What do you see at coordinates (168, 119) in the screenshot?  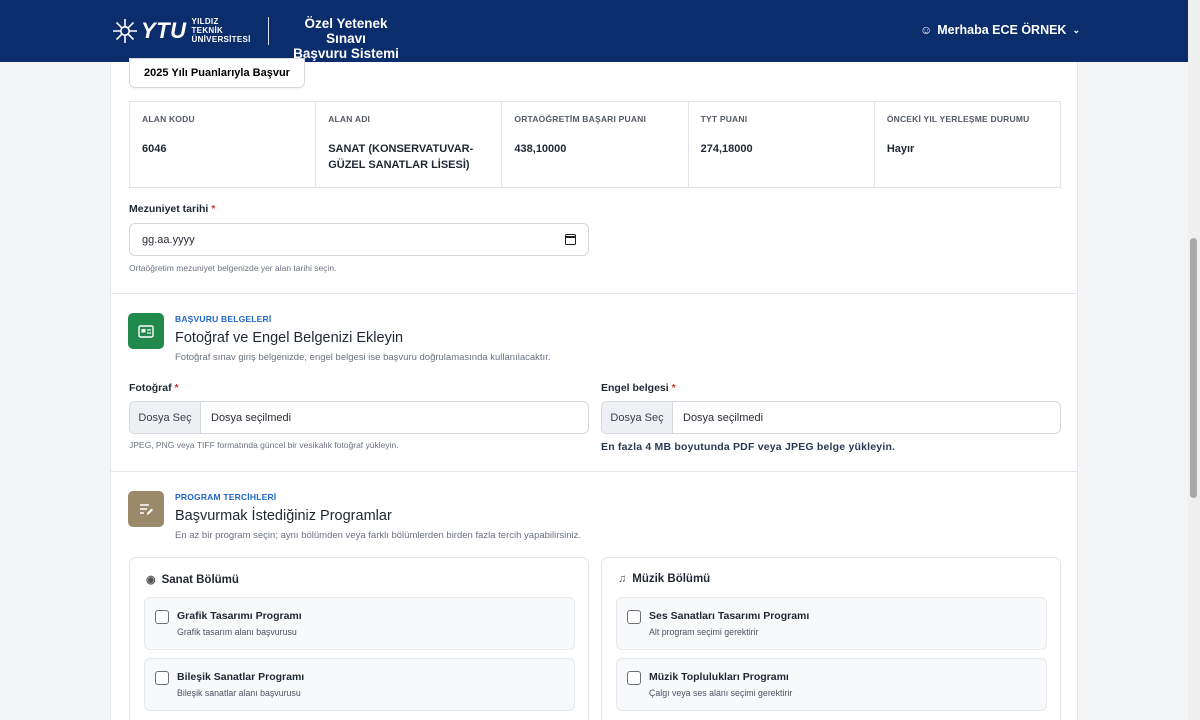 I see `info-header: ALAN KODU` at bounding box center [168, 119].